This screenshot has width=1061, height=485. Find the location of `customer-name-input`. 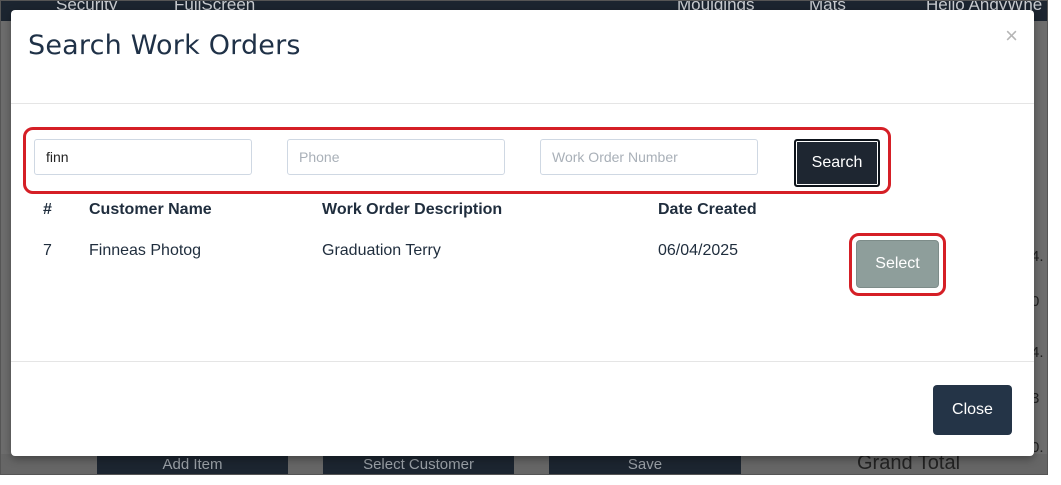

customer-name-input is located at coordinates (143, 157).